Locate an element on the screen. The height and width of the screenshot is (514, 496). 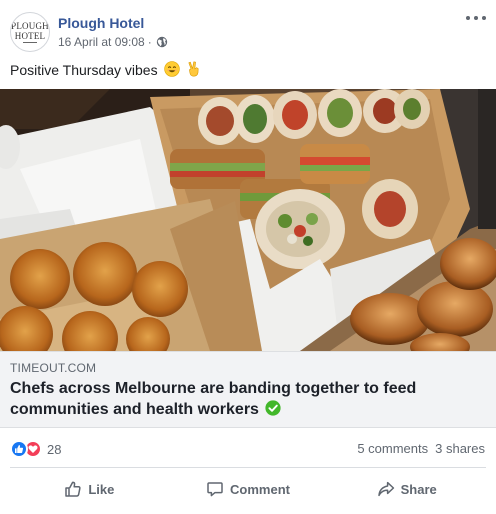
like-button: Like is located at coordinates (89, 489).